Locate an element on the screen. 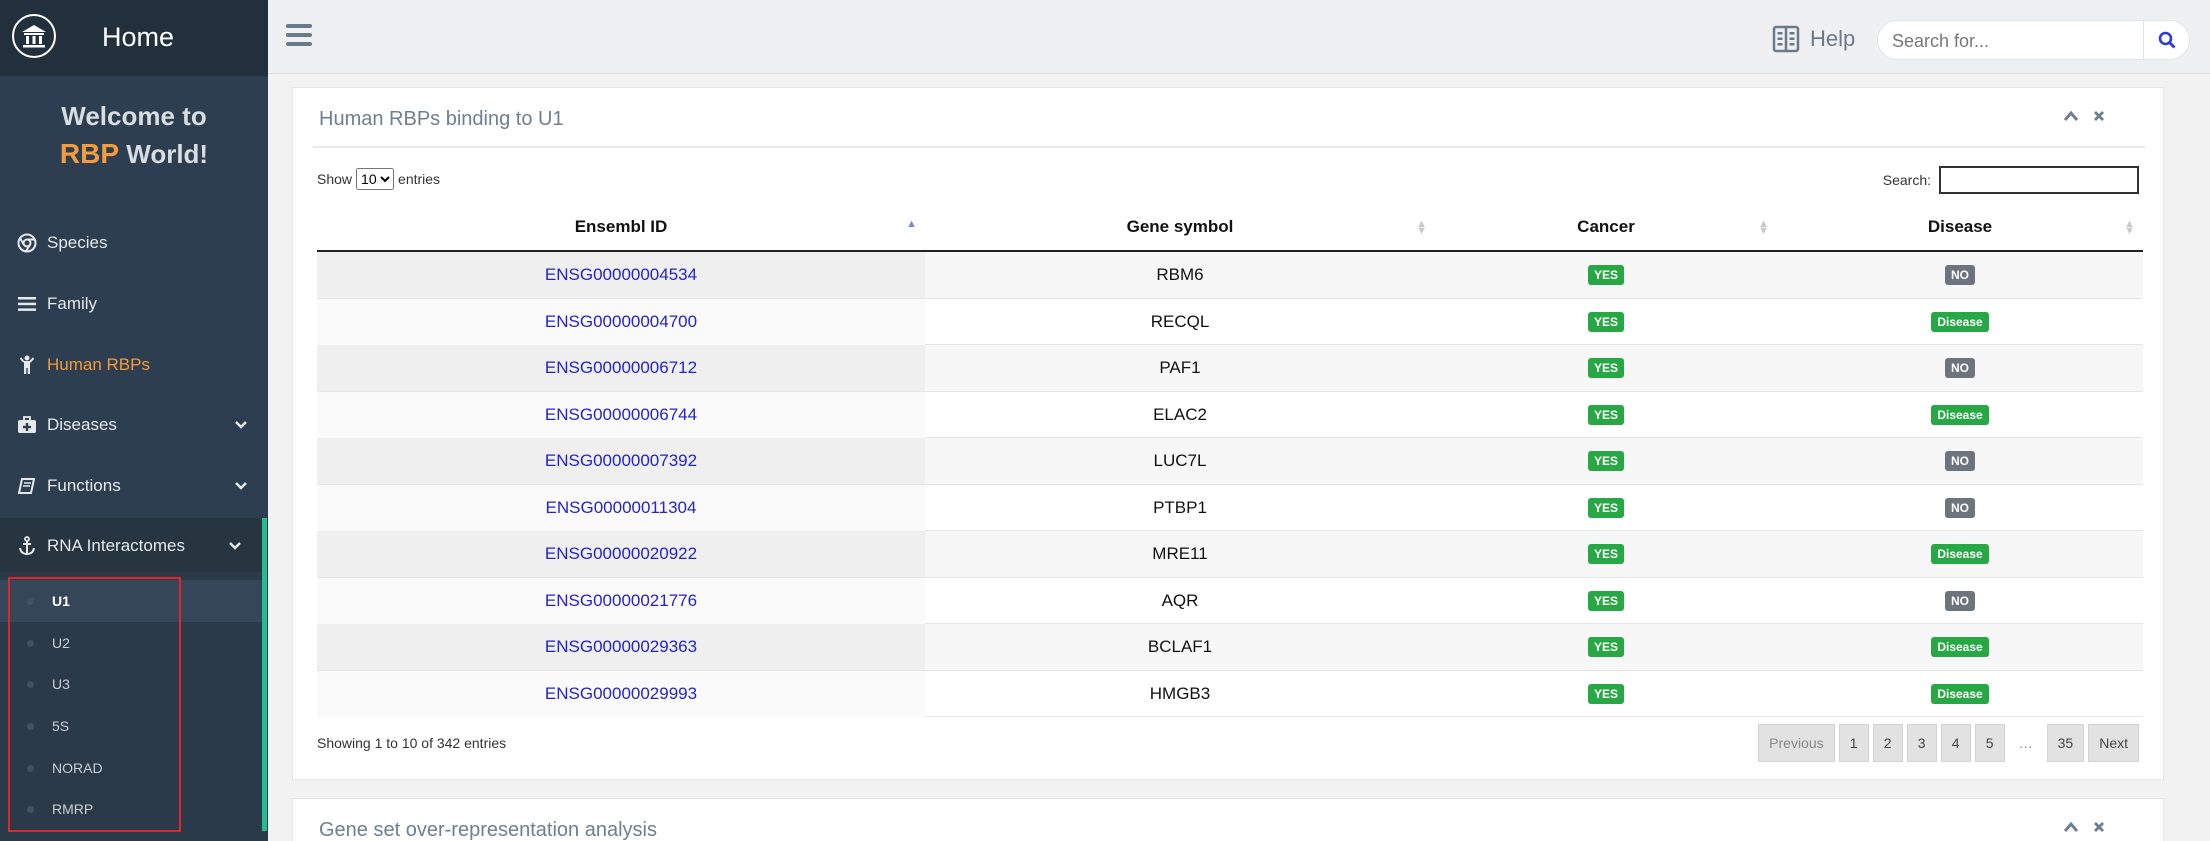 This screenshot has width=2210, height=841. sidebar-item-family: Family is located at coordinates (134, 304).